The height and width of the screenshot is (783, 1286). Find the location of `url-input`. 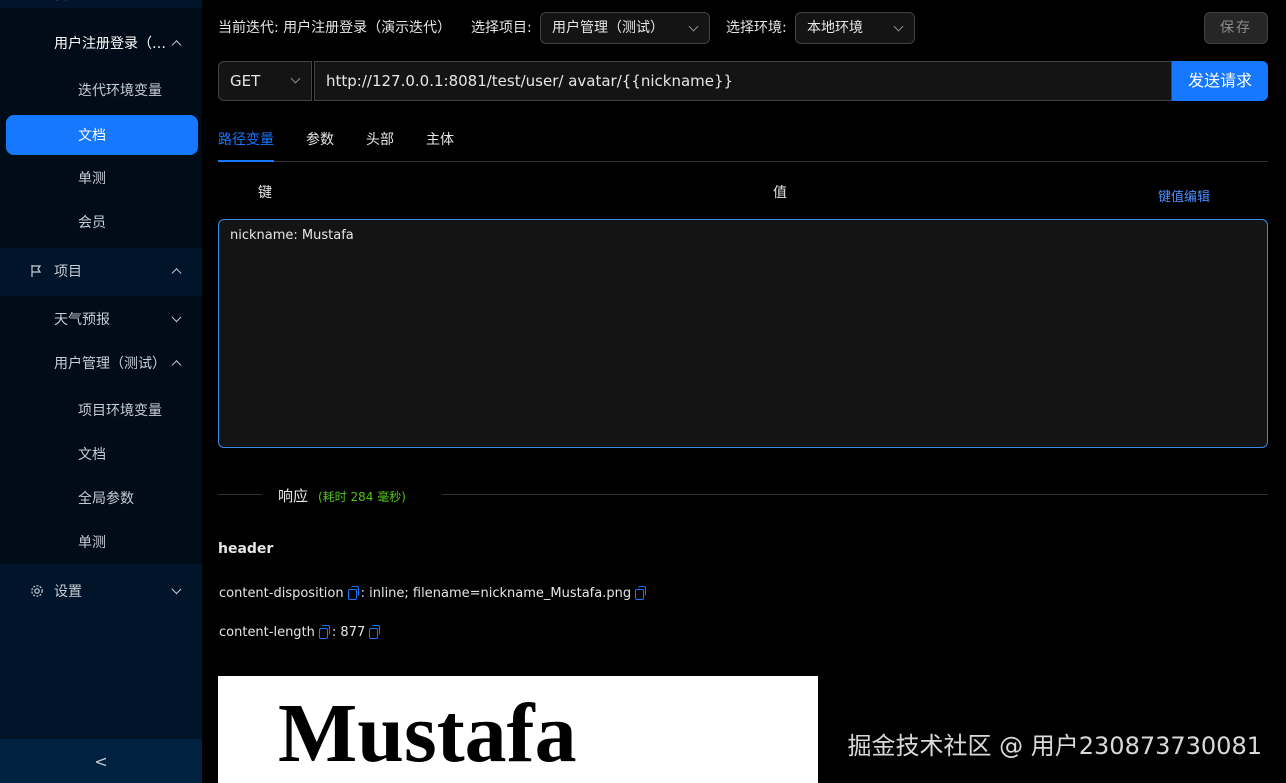

url-input is located at coordinates (743, 81).